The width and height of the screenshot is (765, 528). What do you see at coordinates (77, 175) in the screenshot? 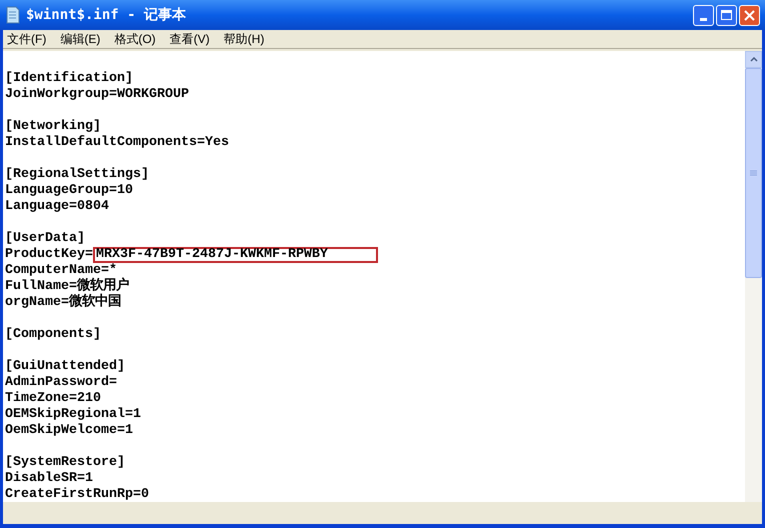
I see `section-header: [RegionalSettings]` at bounding box center [77, 175].